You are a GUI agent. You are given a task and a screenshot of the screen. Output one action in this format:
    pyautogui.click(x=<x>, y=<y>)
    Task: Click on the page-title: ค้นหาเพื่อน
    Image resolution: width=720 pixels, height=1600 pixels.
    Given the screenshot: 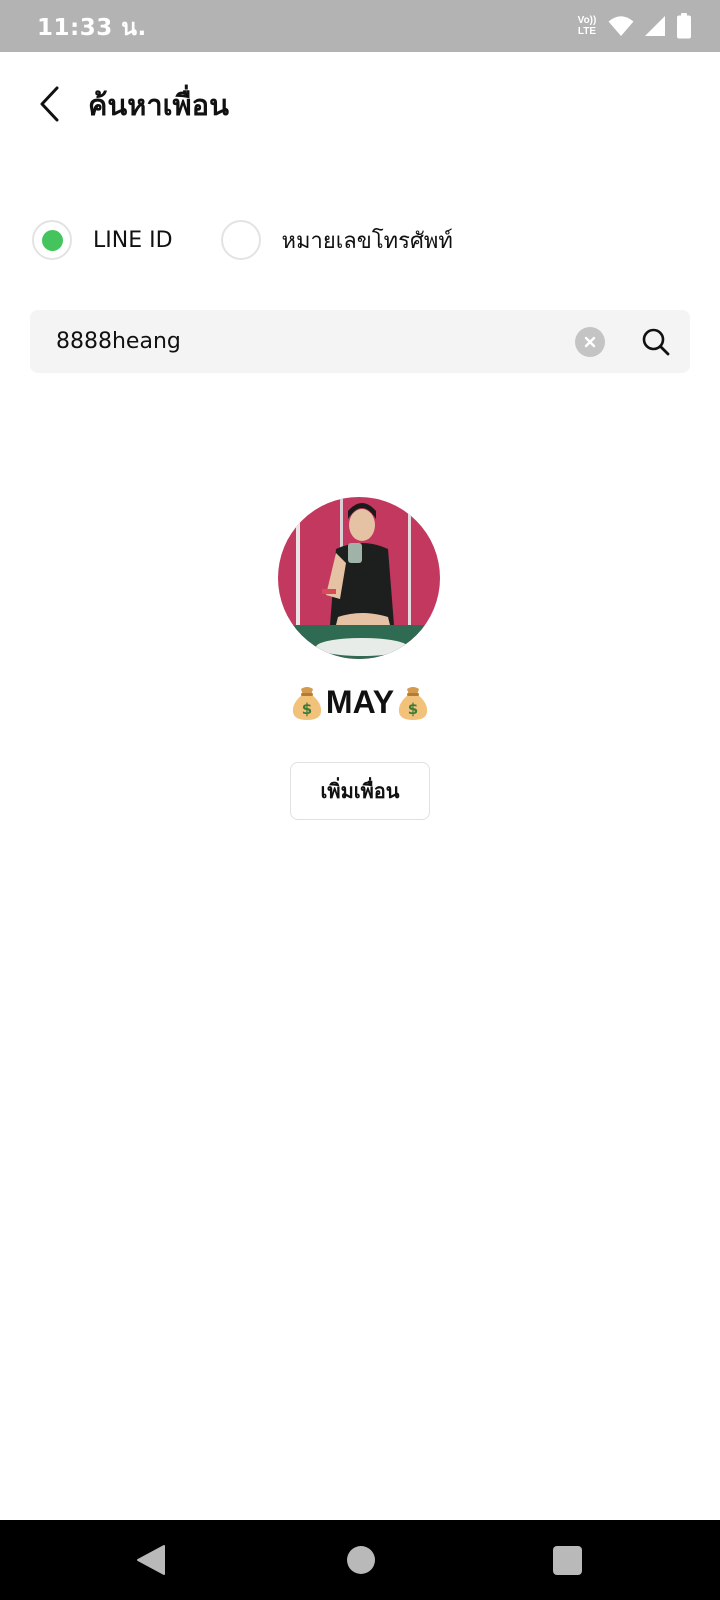 What is the action you would take?
    pyautogui.click(x=158, y=105)
    